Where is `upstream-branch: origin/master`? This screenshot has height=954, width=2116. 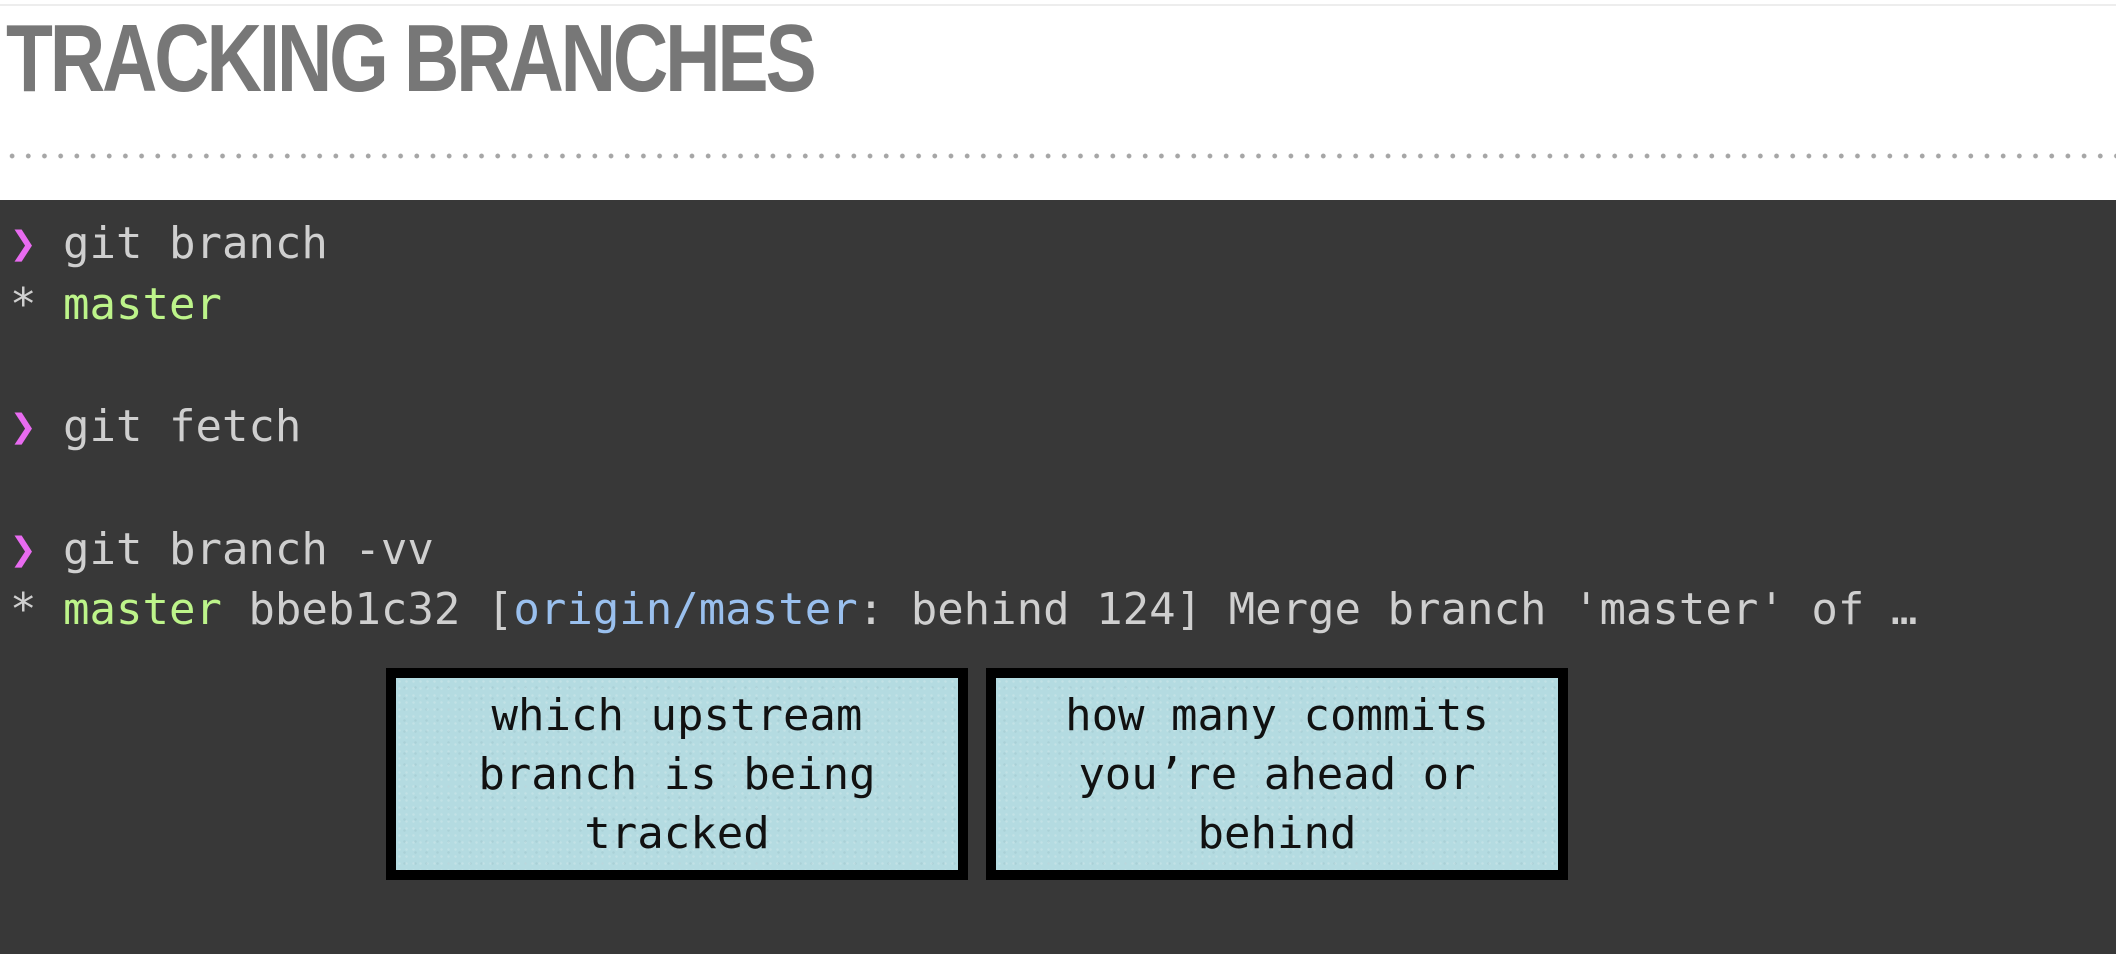 upstream-branch: origin/master is located at coordinates (685, 609).